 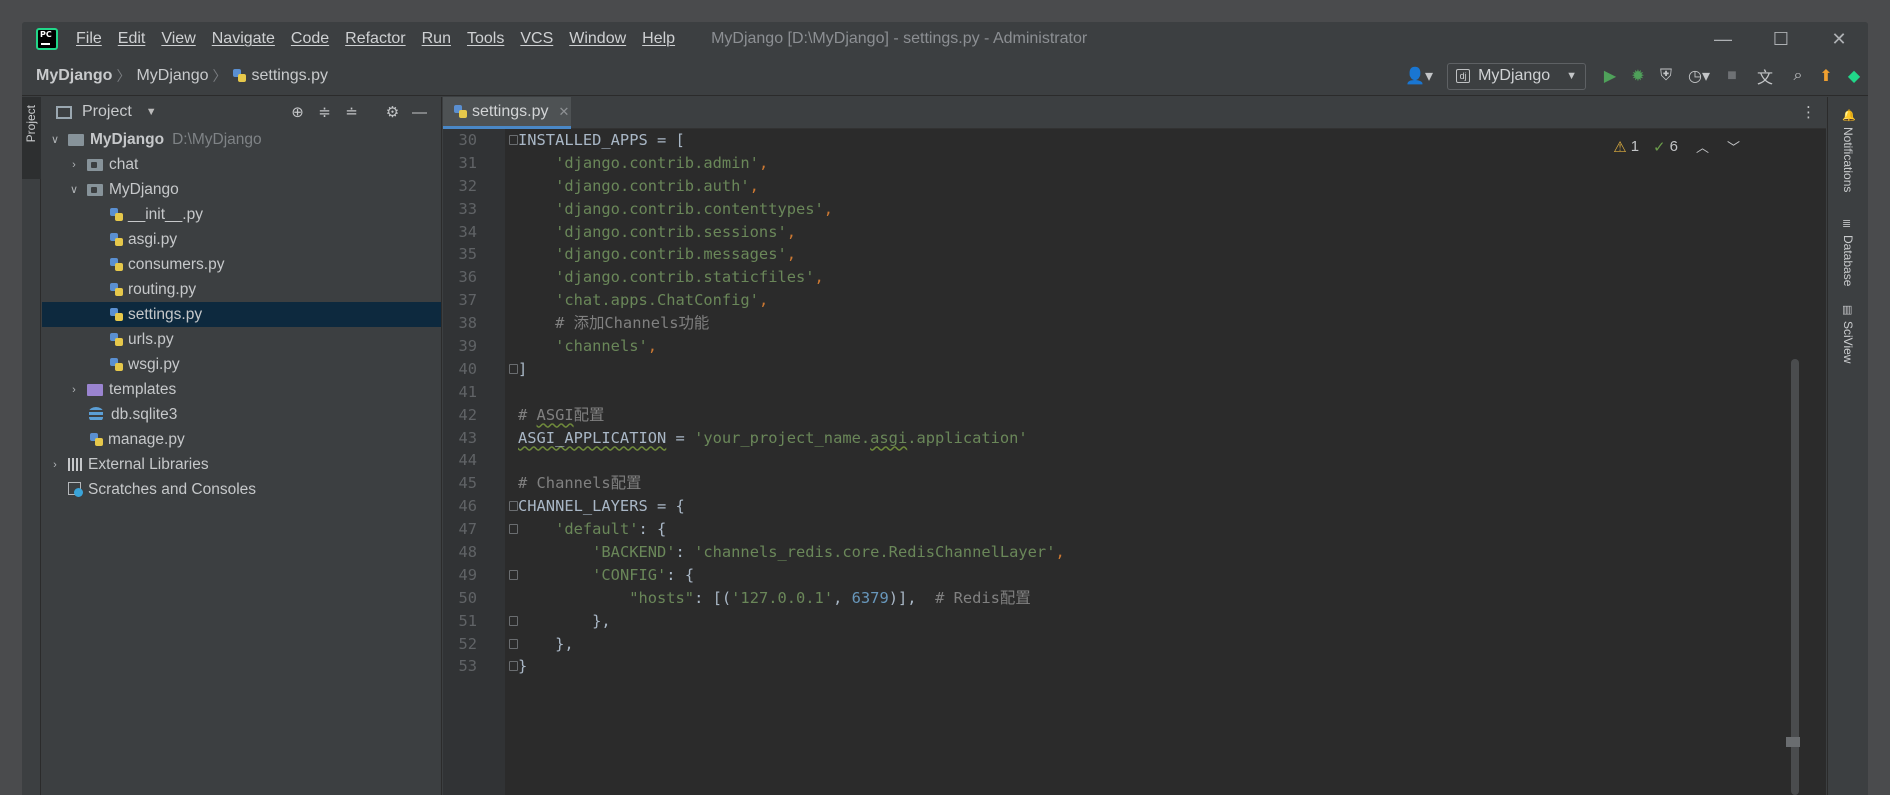 What do you see at coordinates (241, 364) in the screenshot?
I see `tree-item-wsgi: wsgi.py` at bounding box center [241, 364].